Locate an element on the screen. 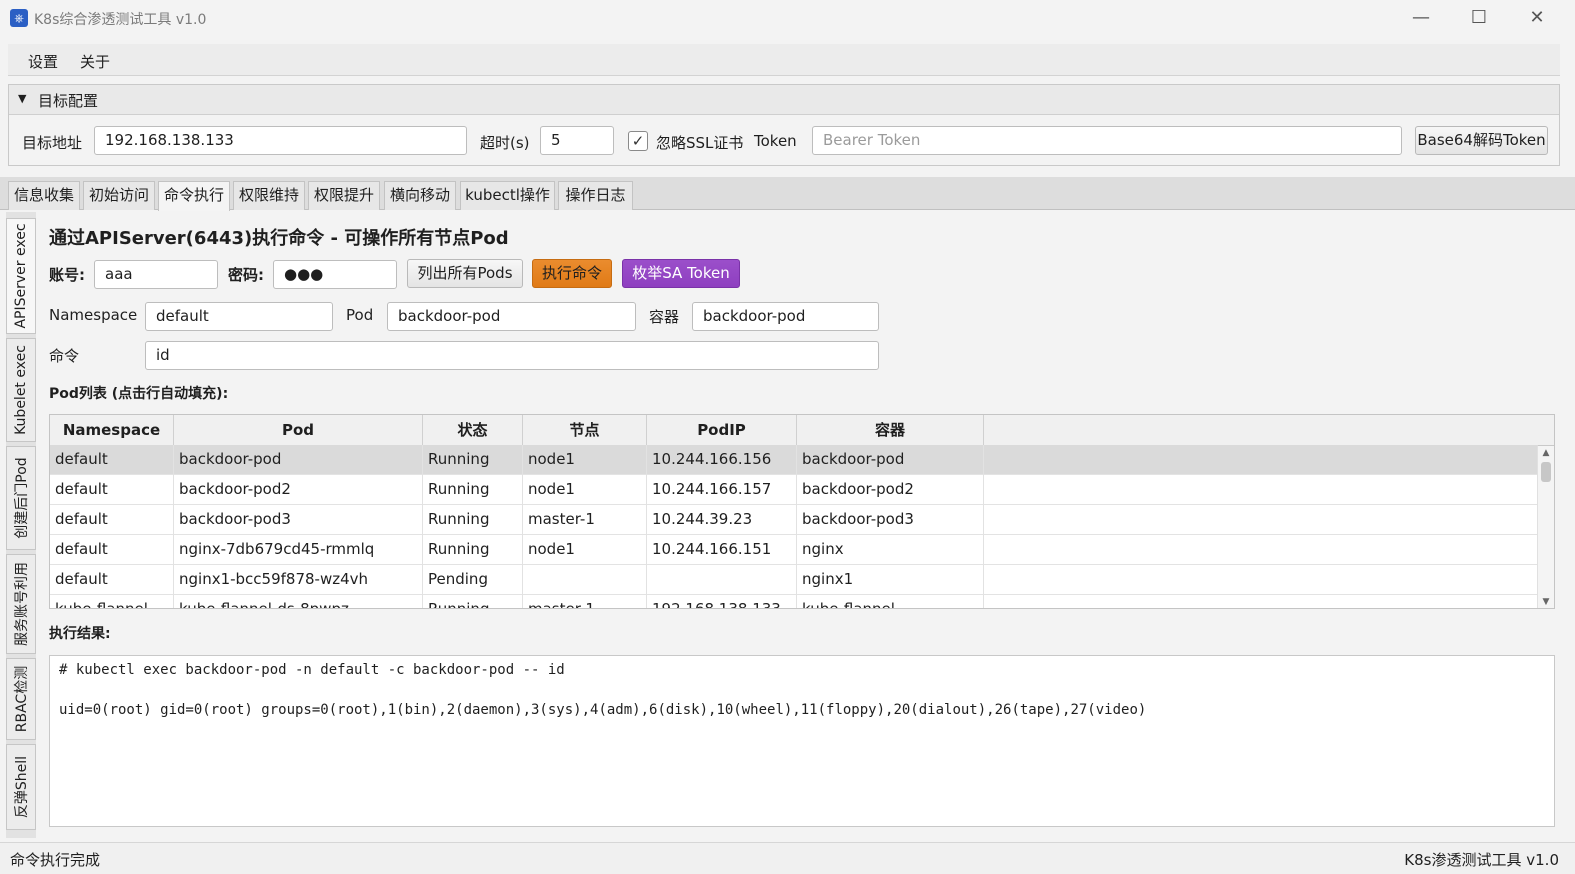  side-tab-apiserver-exec: APIServer exec is located at coordinates (21, 276).